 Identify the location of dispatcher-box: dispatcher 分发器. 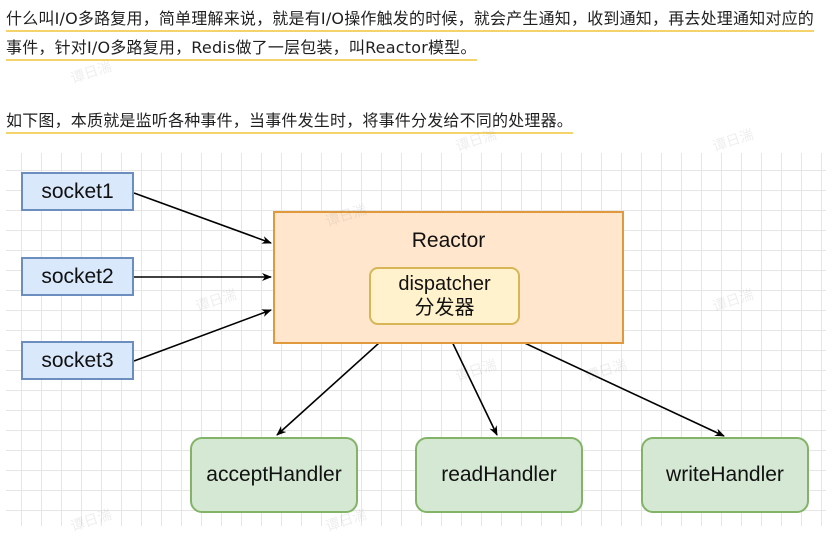
(444, 296).